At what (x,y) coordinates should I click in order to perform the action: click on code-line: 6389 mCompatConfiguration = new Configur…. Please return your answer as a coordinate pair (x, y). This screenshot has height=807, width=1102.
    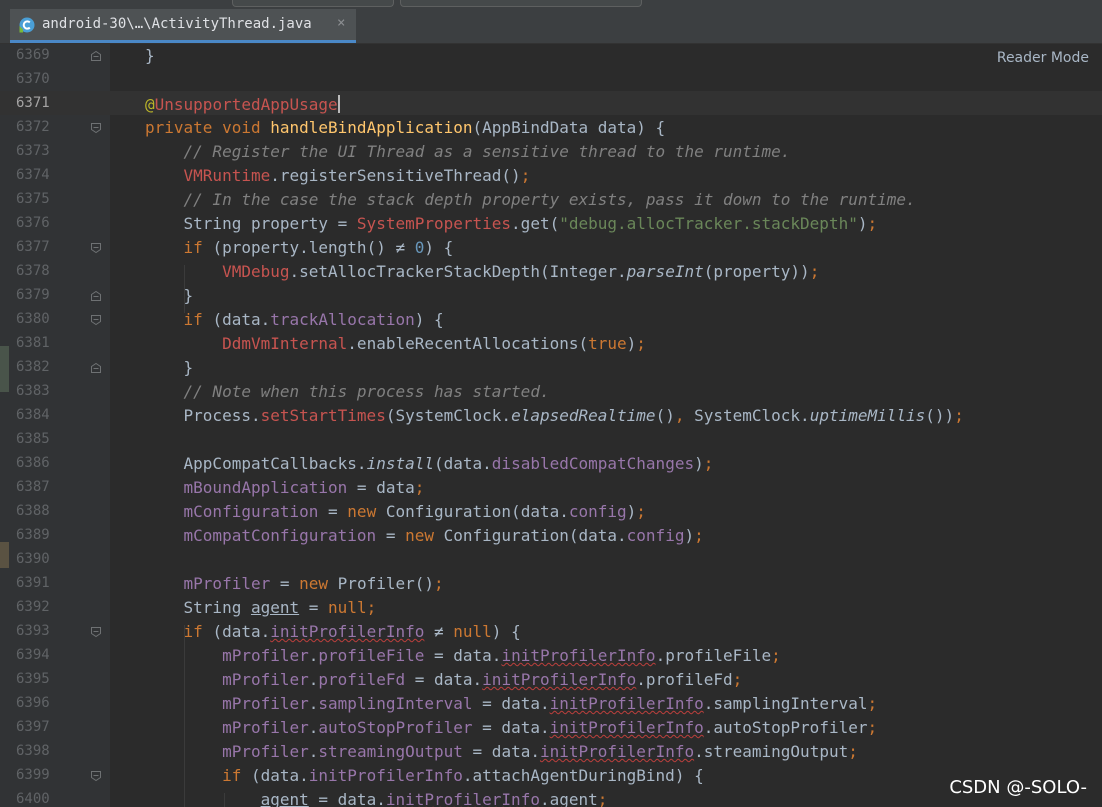
    Looking at the image, I should click on (551, 536).